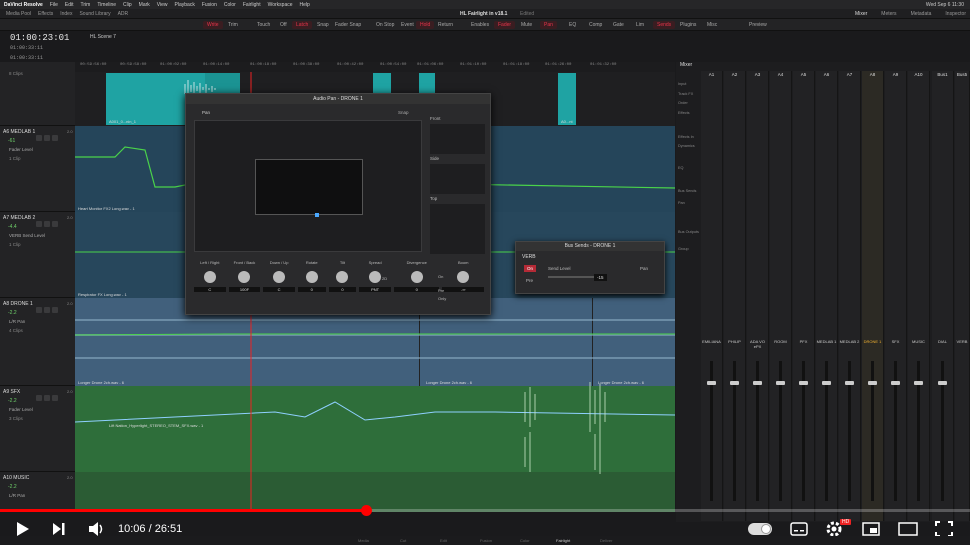  I want to click on play-icon, so click(23, 529).